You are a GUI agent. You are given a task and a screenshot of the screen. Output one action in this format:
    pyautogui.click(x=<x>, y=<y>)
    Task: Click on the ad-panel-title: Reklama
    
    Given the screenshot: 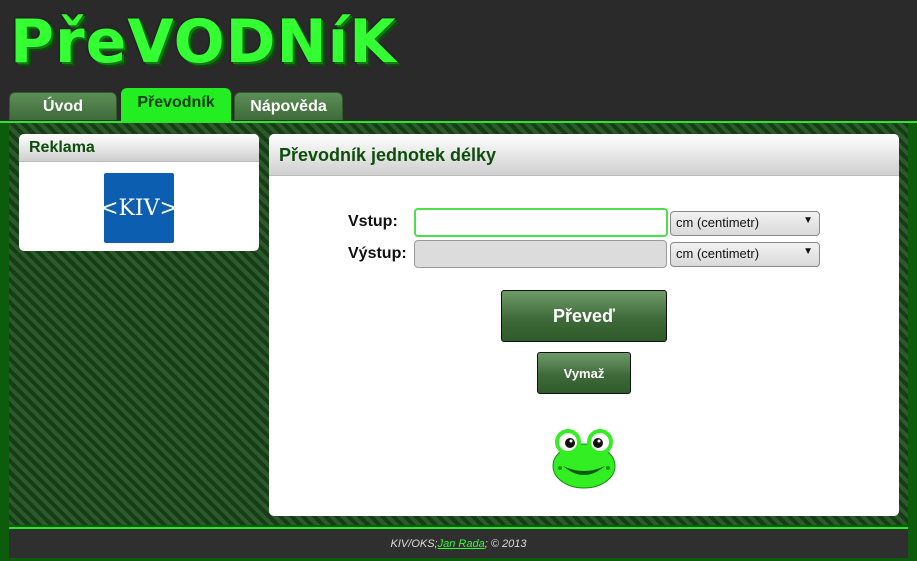 What is the action you would take?
    pyautogui.click(x=139, y=148)
    